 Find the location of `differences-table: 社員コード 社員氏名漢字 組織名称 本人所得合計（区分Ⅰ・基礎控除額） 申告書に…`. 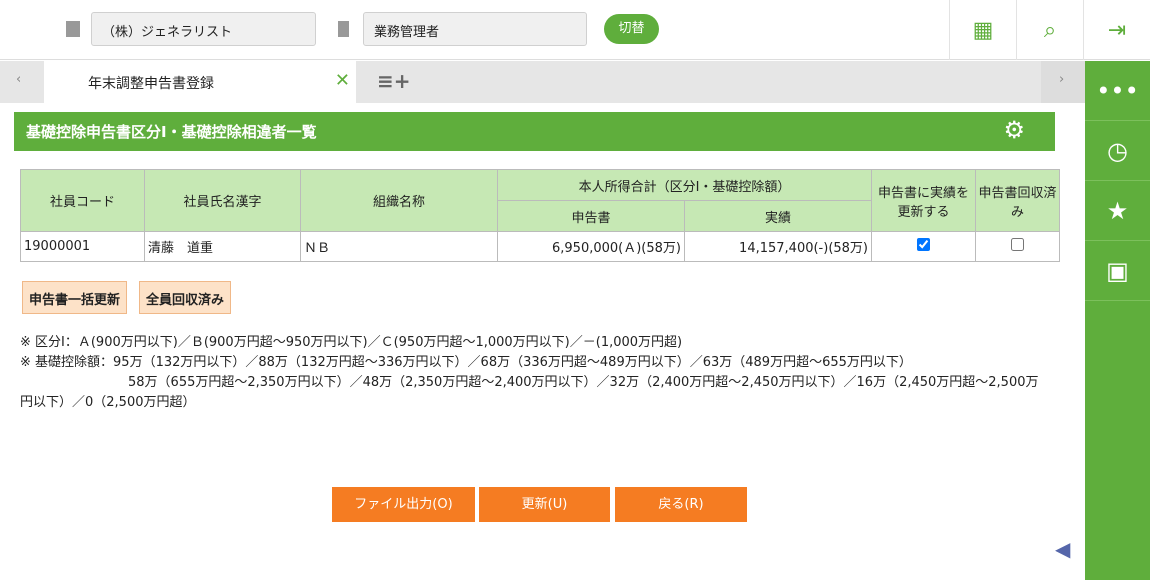

differences-table: 社員コード 社員氏名漢字 組織名称 本人所得合計（区分Ⅰ・基礎控除額） 申告書に… is located at coordinates (540, 215).